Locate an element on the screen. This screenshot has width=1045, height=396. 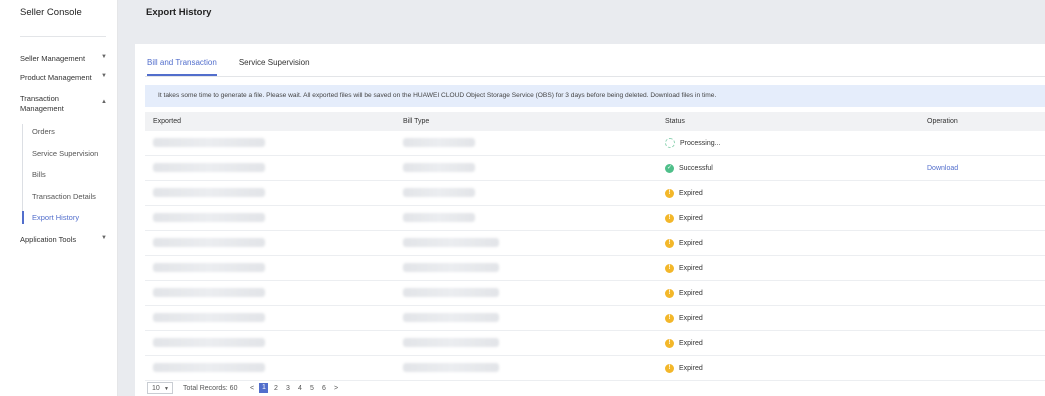
active-indicator is located at coordinates (23, 217).